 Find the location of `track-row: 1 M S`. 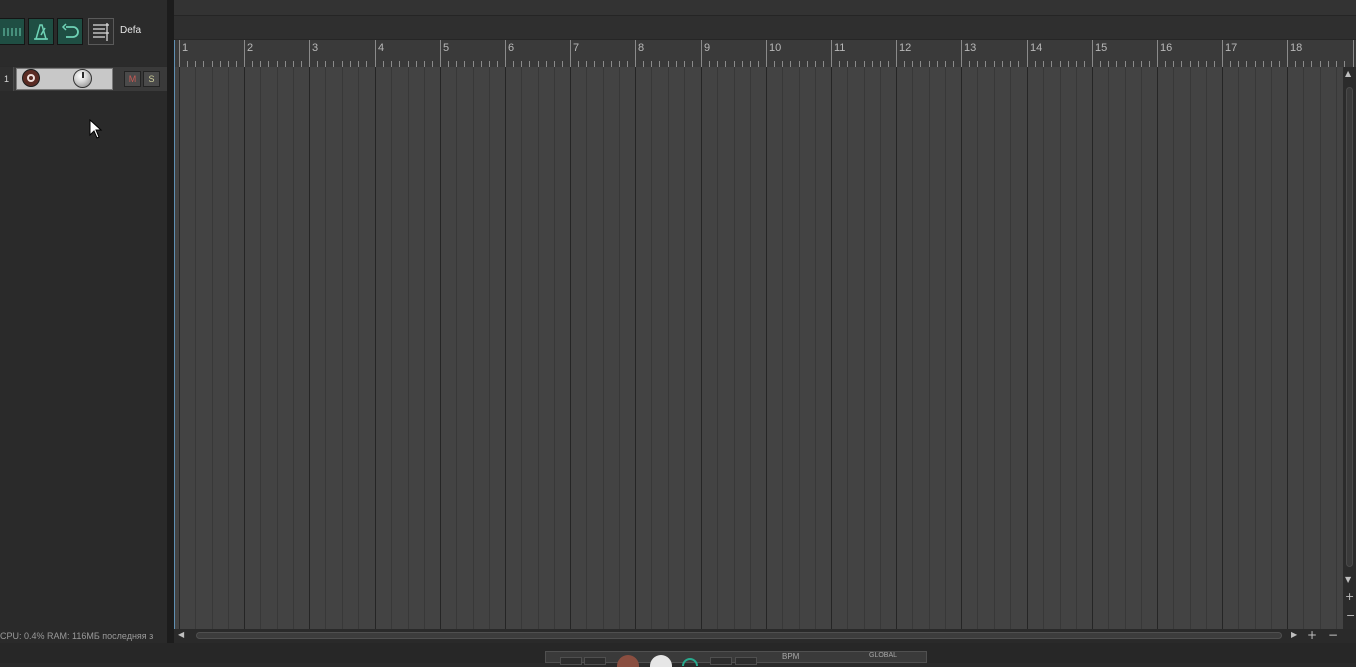

track-row: 1 M S is located at coordinates (83, 79).